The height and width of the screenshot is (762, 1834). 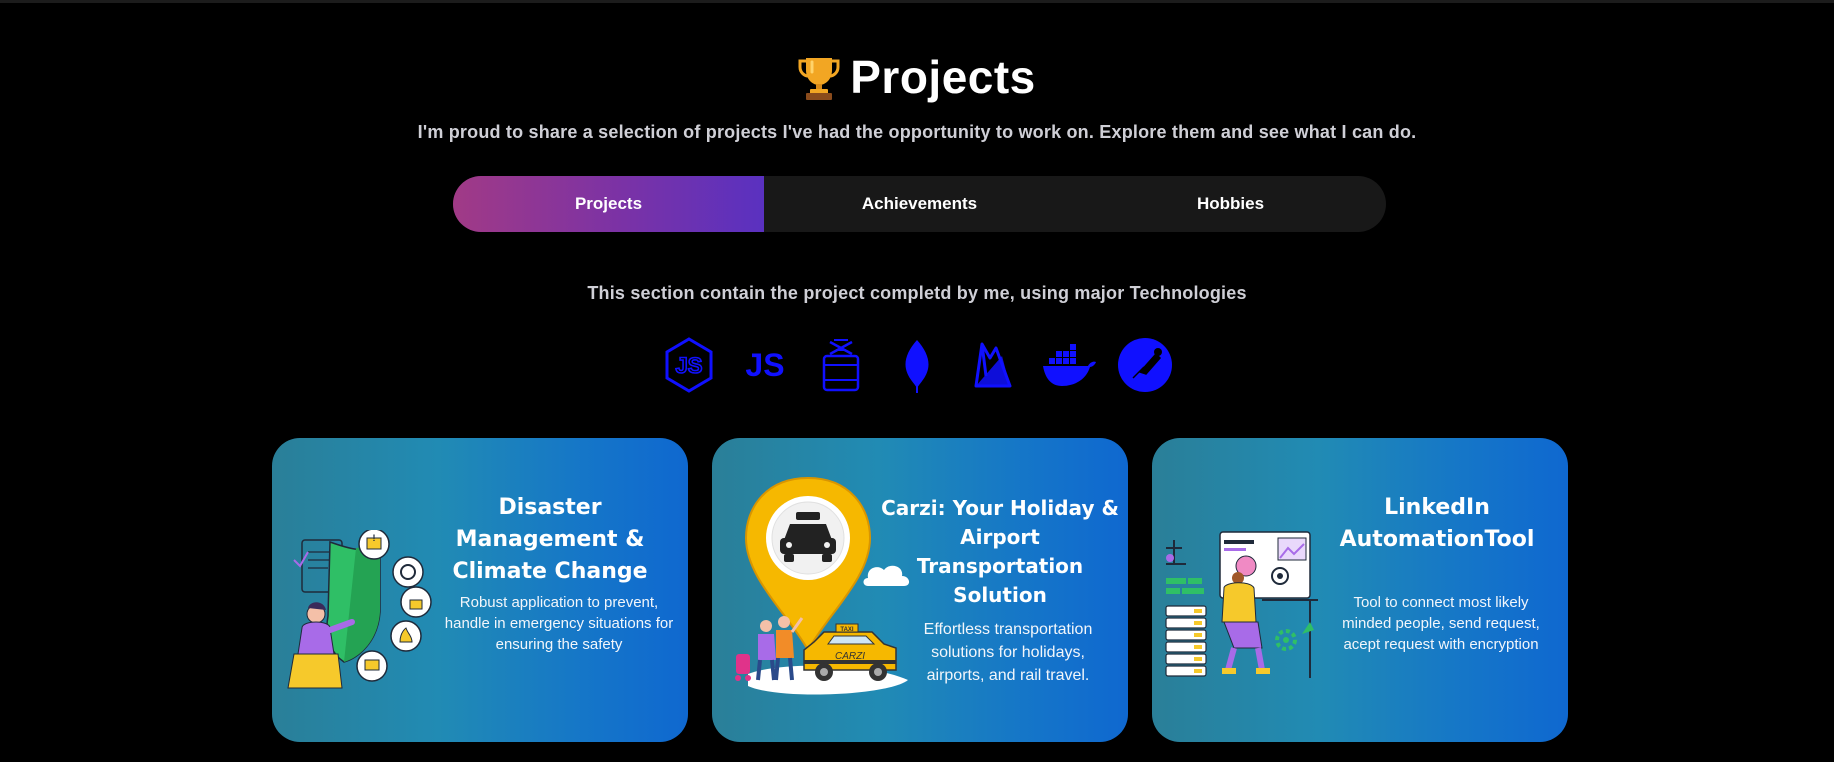 I want to click on tab-projects: Projects, so click(x=608, y=204).